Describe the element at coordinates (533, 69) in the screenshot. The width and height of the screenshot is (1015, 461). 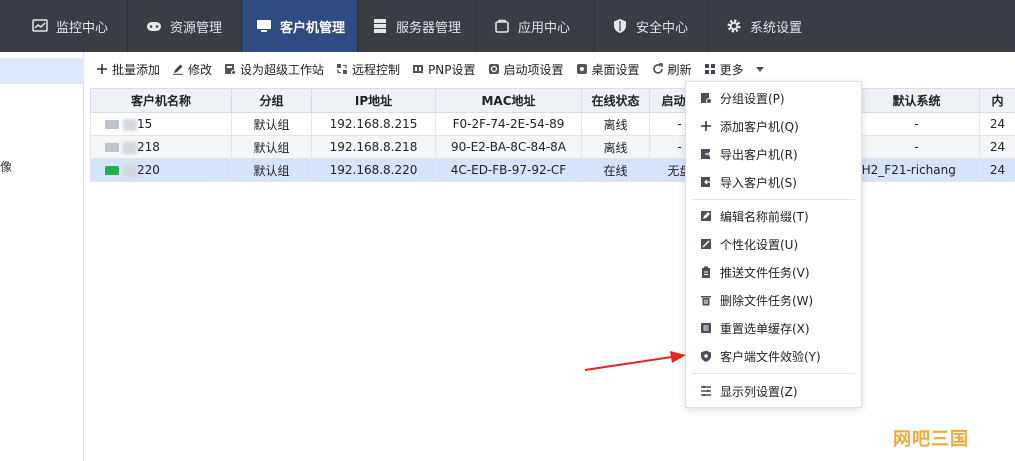
I see `startup-settings-label: 启动项设置` at that location.